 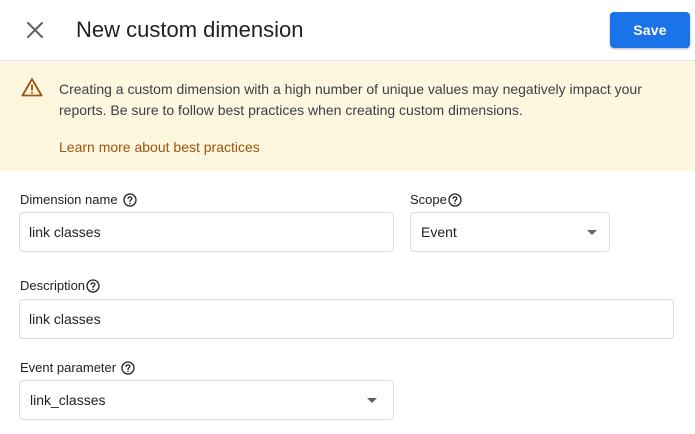 I want to click on event-parameter-selected-value: link_classes, so click(x=68, y=400).